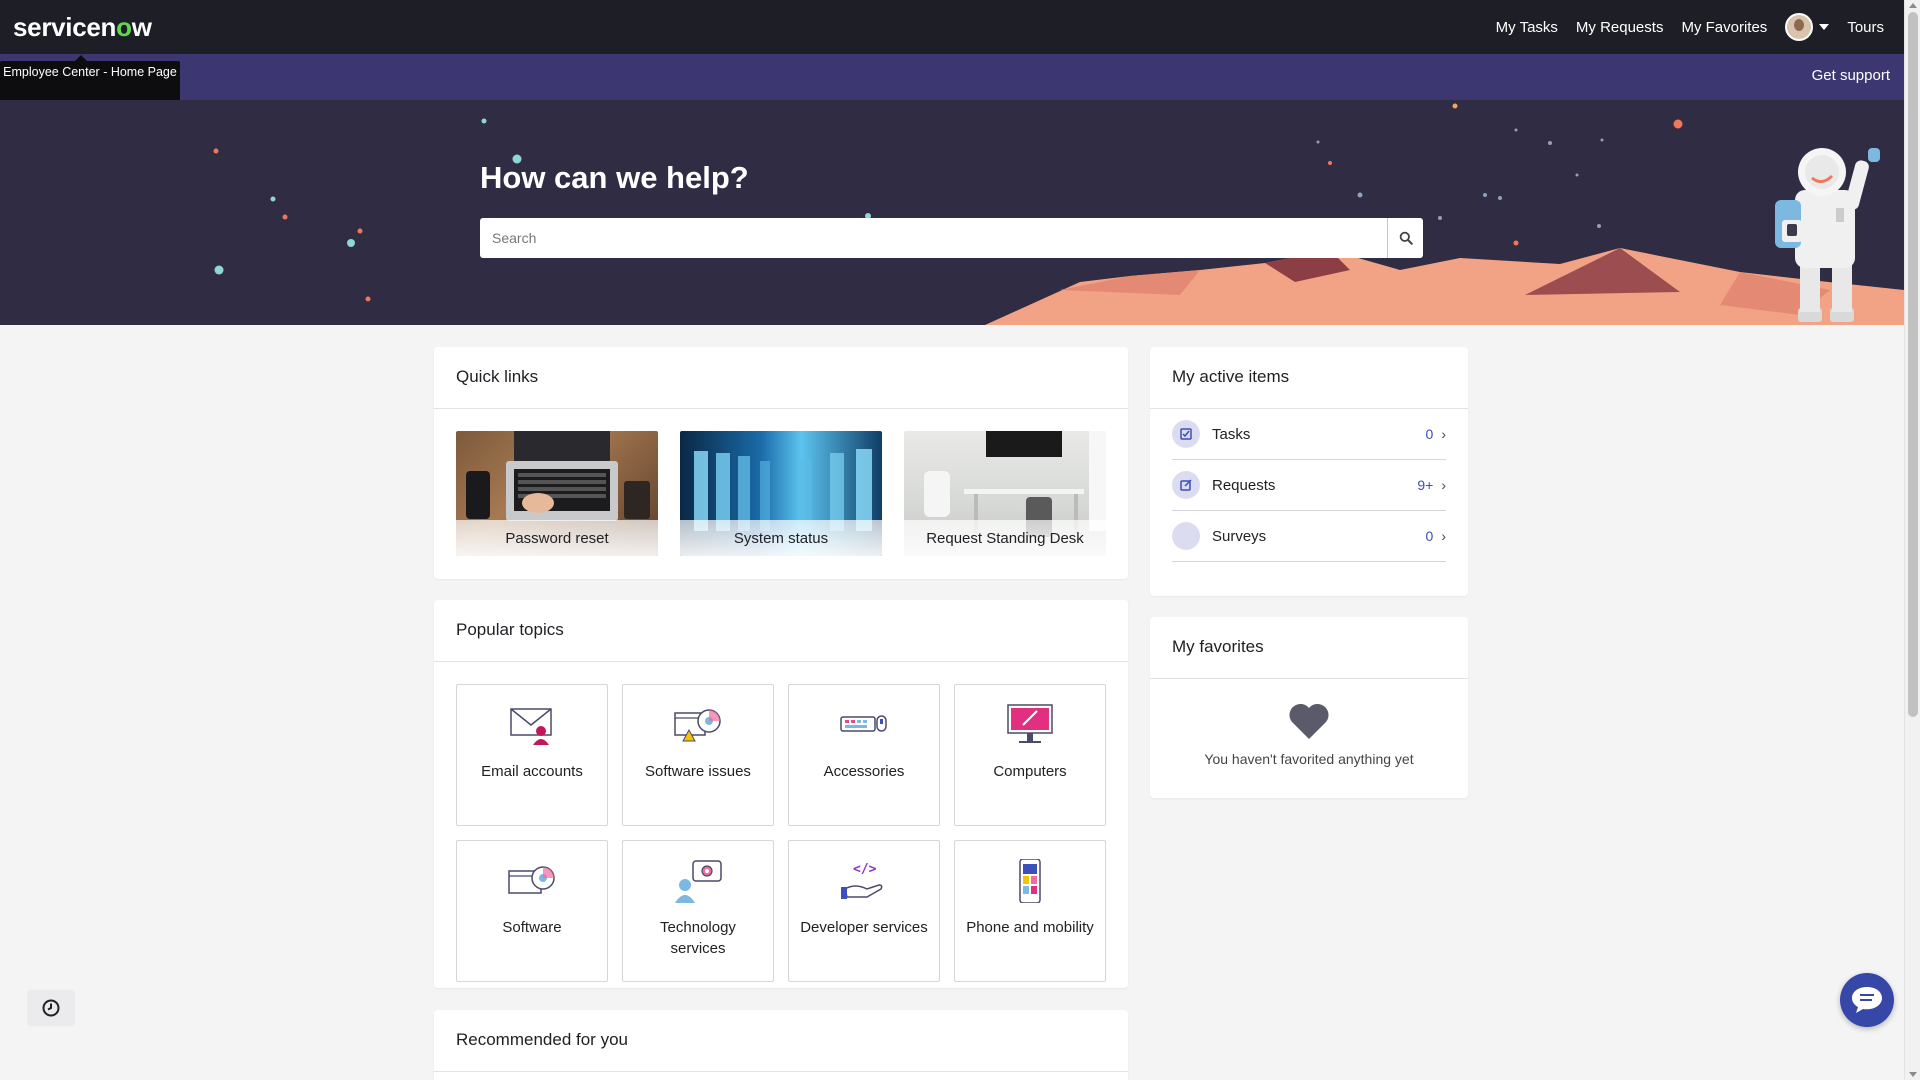 Image resolution: width=1920 pixels, height=1080 pixels. I want to click on chat-button, so click(1867, 1000).